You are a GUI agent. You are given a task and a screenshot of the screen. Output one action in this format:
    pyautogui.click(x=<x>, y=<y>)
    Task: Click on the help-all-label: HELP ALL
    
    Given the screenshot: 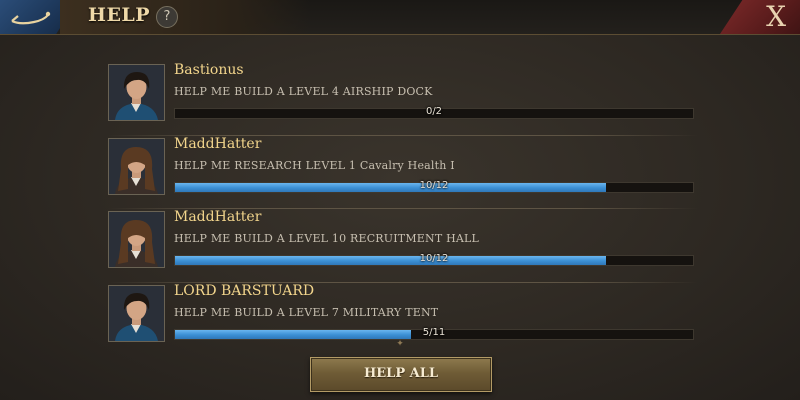 What is the action you would take?
    pyautogui.click(x=400, y=373)
    